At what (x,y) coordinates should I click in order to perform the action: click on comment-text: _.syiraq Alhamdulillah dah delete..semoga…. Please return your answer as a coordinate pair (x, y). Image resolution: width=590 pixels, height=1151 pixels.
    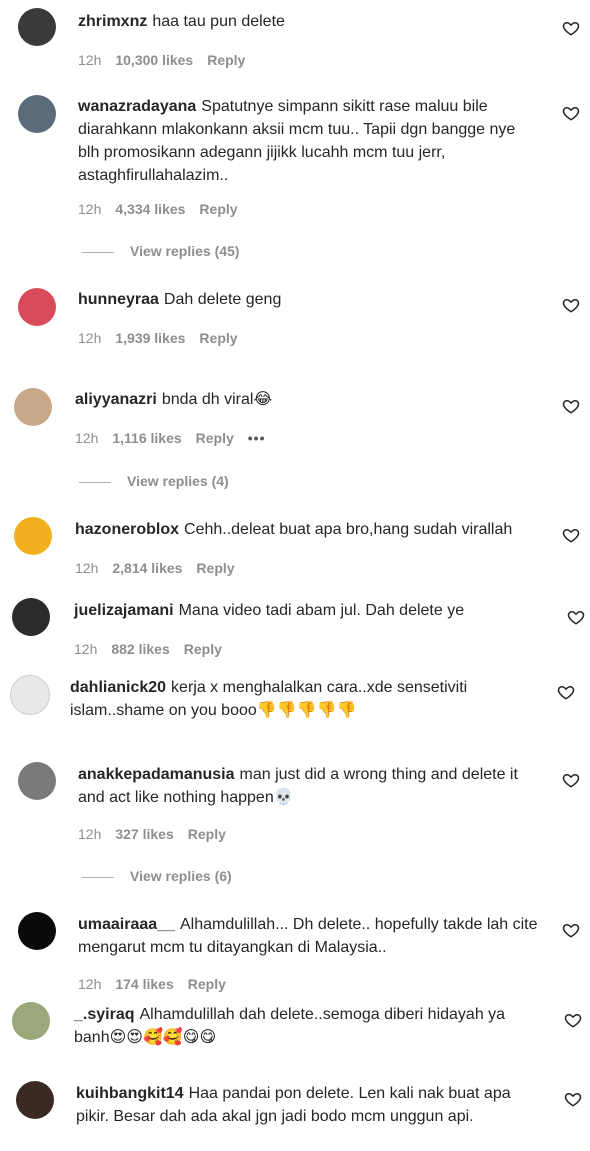
    Looking at the image, I should click on (304, 1026).